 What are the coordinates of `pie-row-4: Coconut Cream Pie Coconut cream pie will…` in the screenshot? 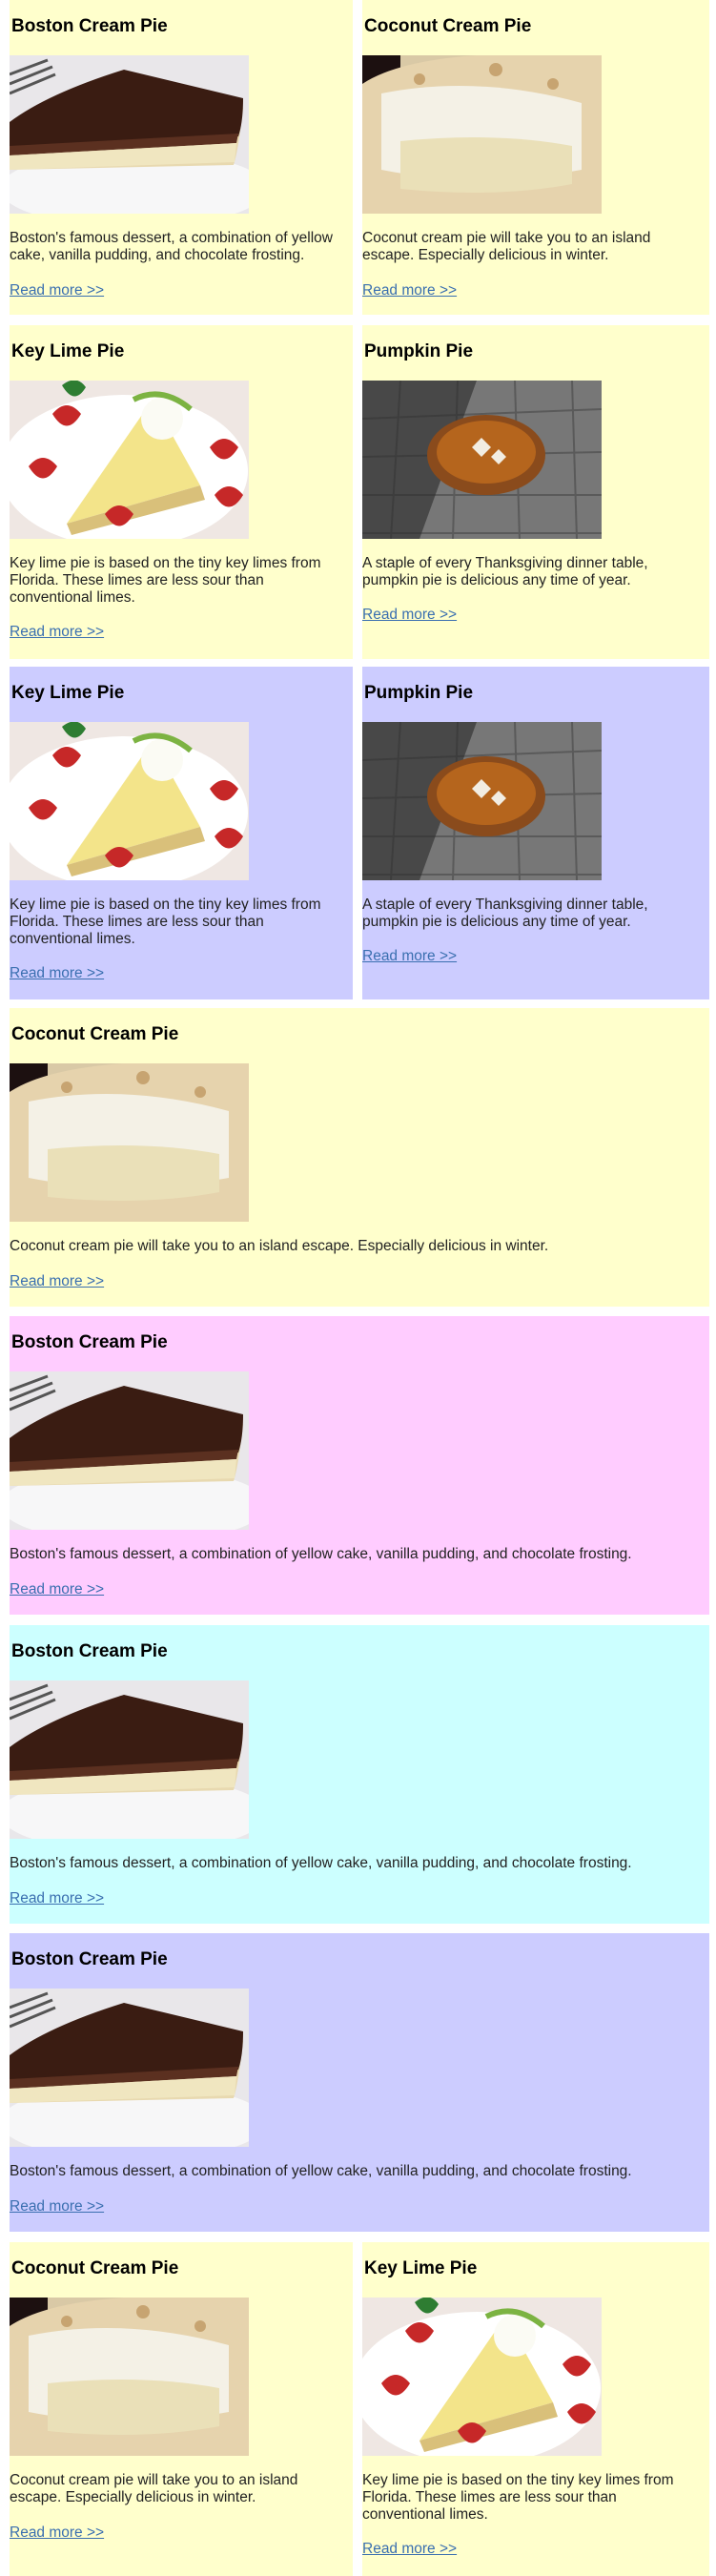 It's located at (359, 1157).